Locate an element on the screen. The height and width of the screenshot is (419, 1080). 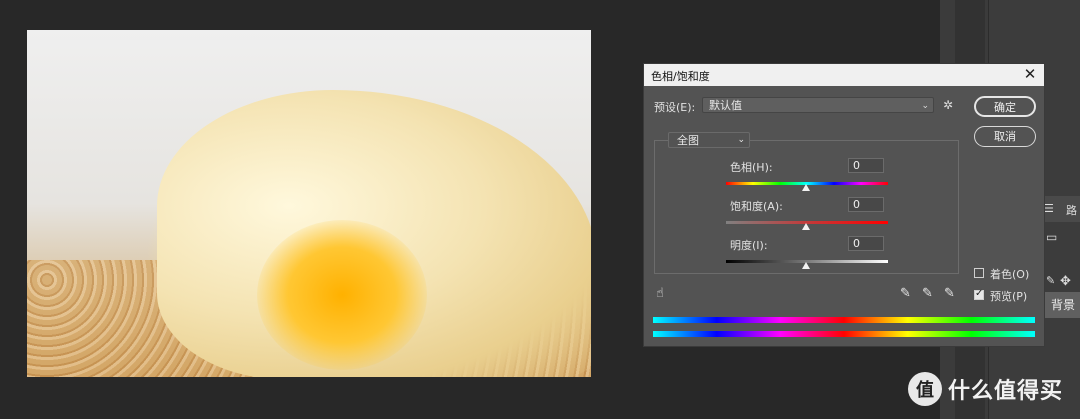
watermark: 值 什么值得买 is located at coordinates (985, 389).